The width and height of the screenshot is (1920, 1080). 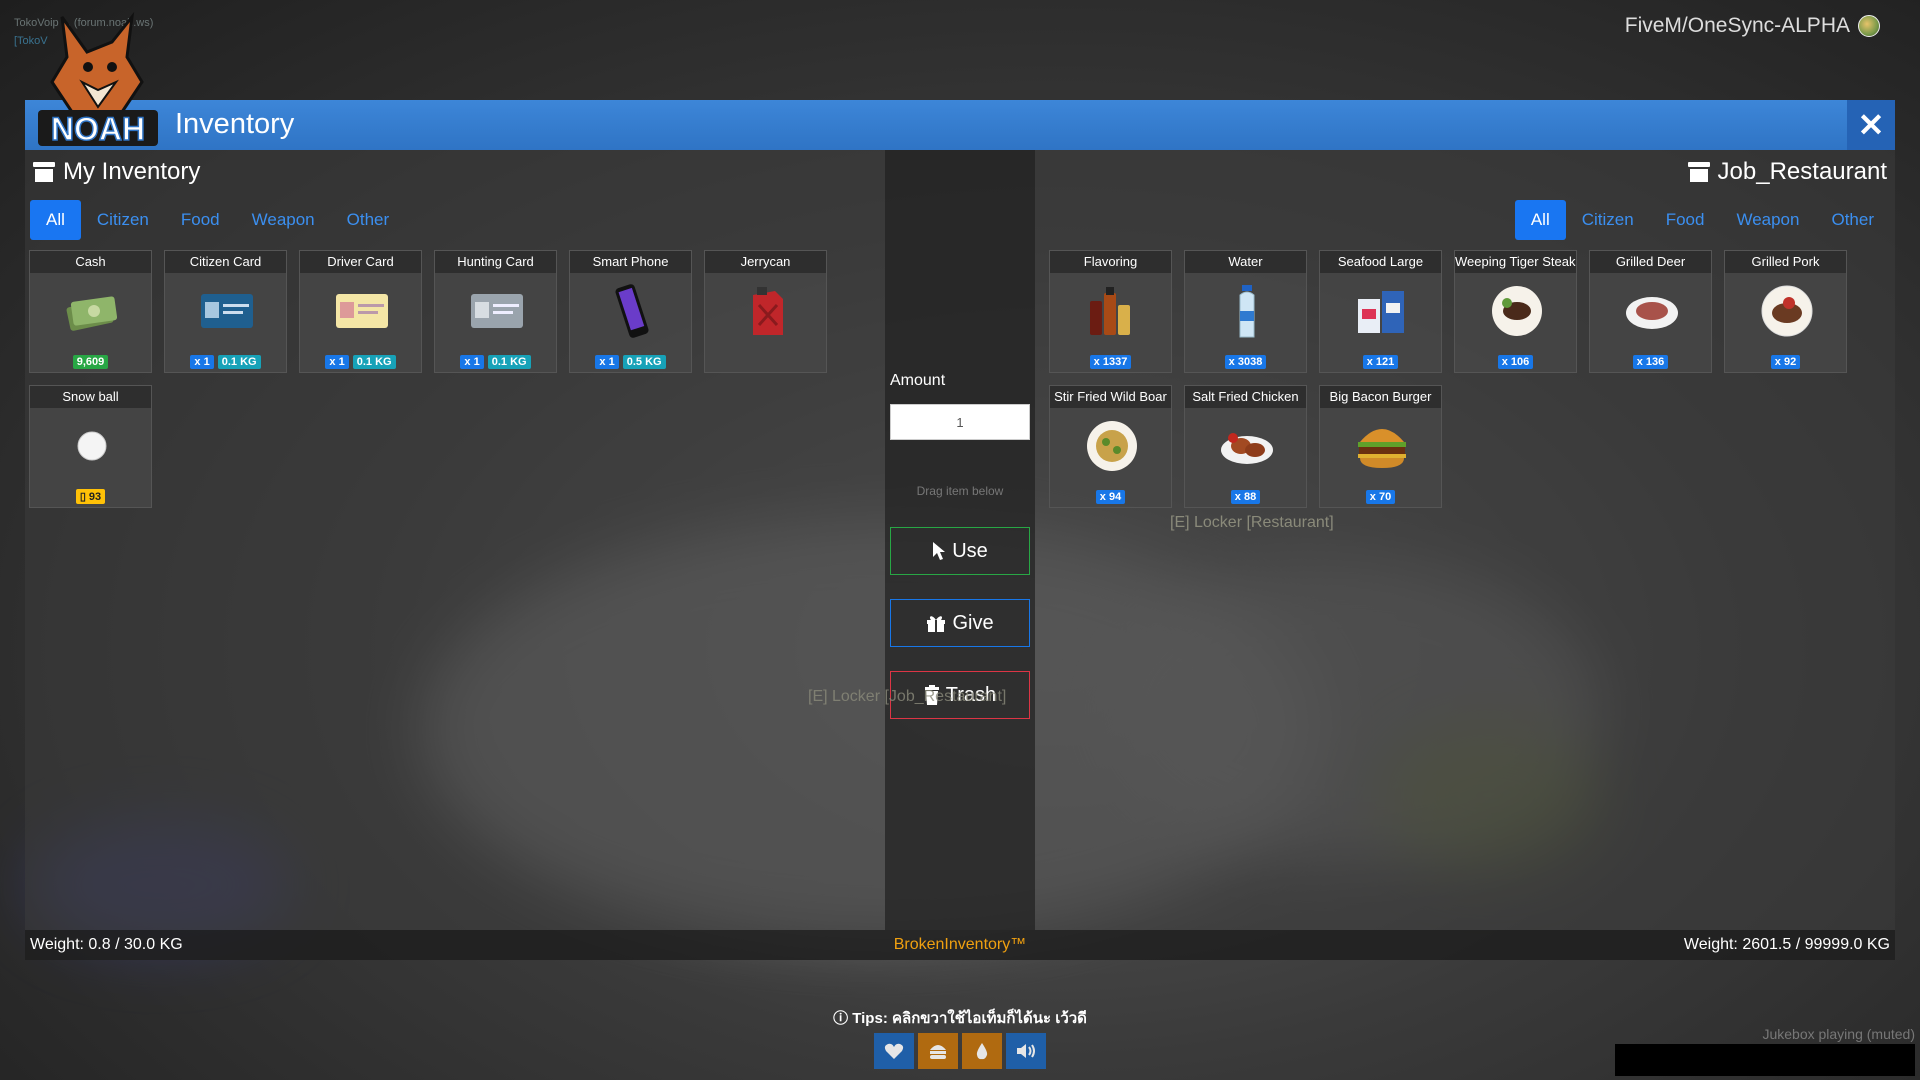 I want to click on burger-icon, so click(x=938, y=1051).